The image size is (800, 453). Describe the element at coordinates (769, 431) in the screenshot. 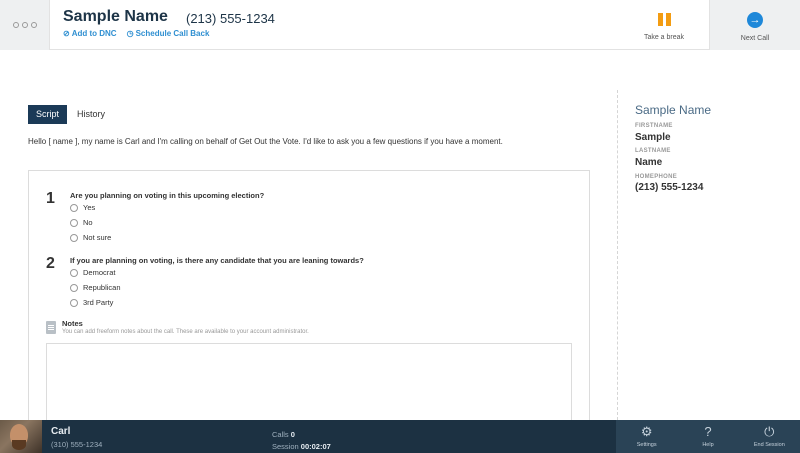

I see `power-icon: ⏻` at that location.